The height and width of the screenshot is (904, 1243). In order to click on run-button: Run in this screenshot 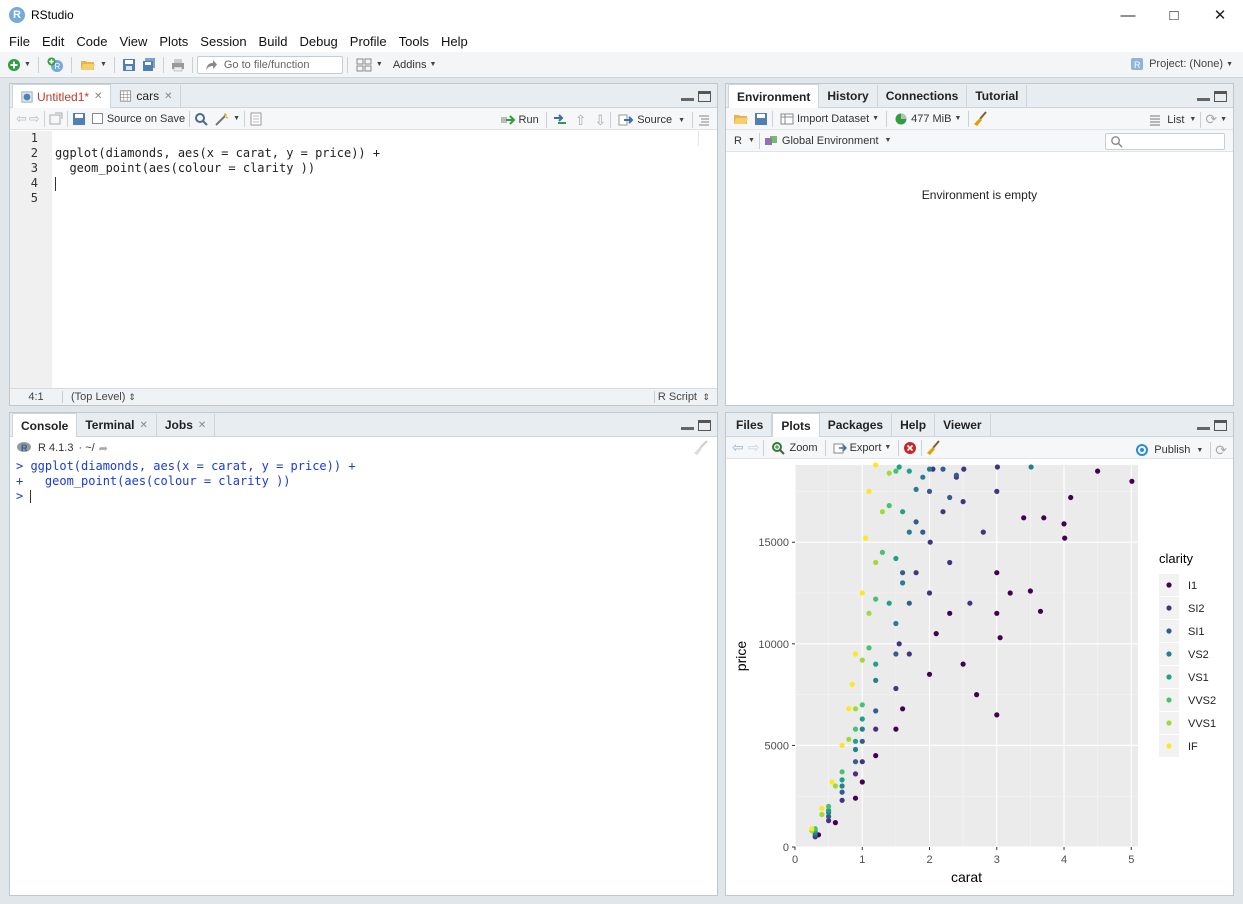, I will do `click(519, 120)`.